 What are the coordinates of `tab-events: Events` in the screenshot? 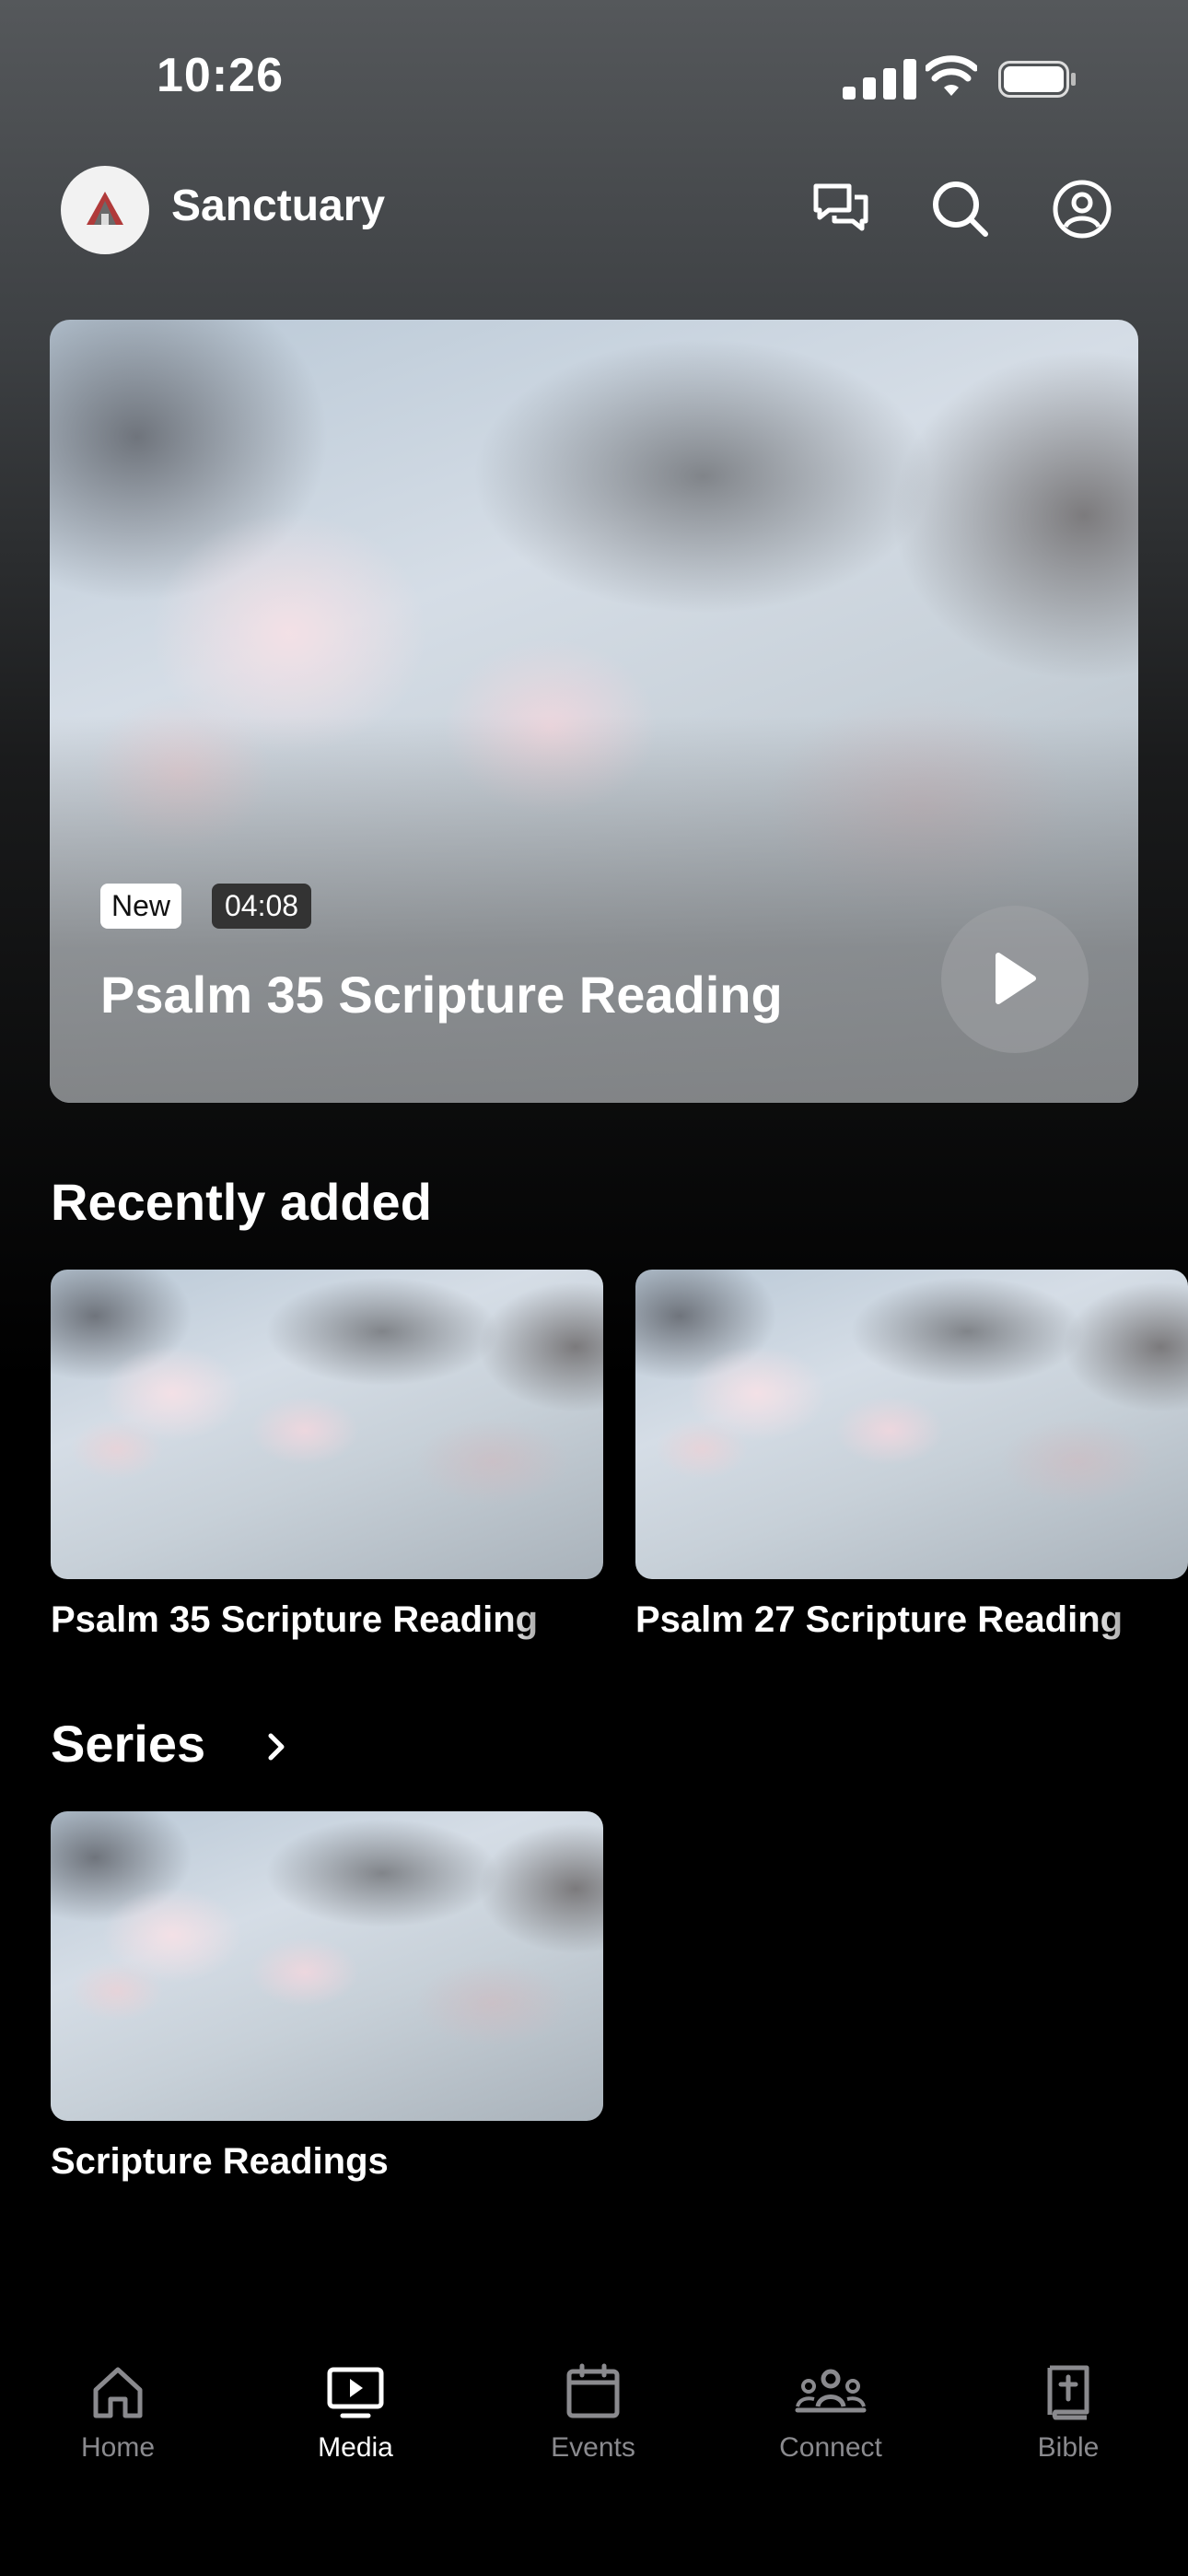 It's located at (593, 2413).